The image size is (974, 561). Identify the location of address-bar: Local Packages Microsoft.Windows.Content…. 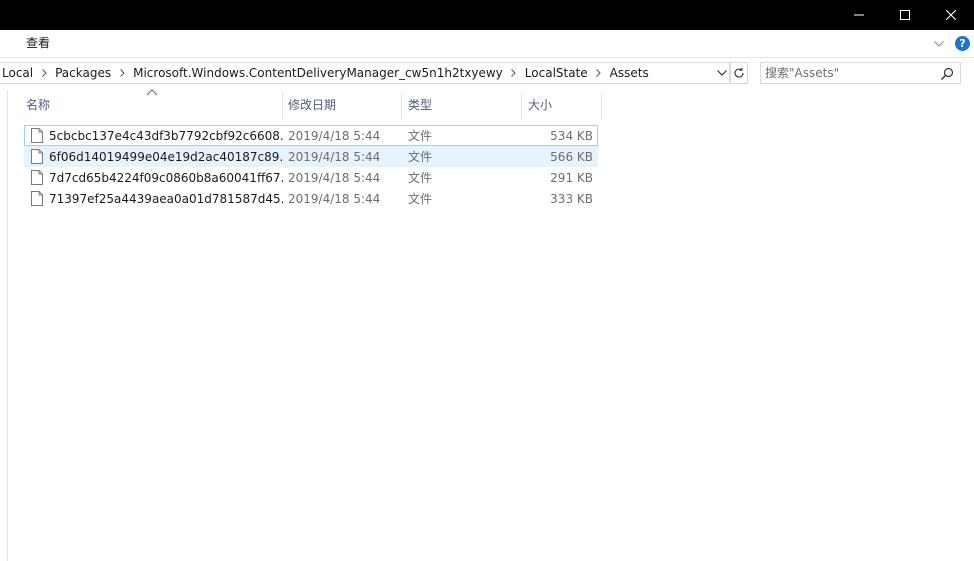
(365, 73).